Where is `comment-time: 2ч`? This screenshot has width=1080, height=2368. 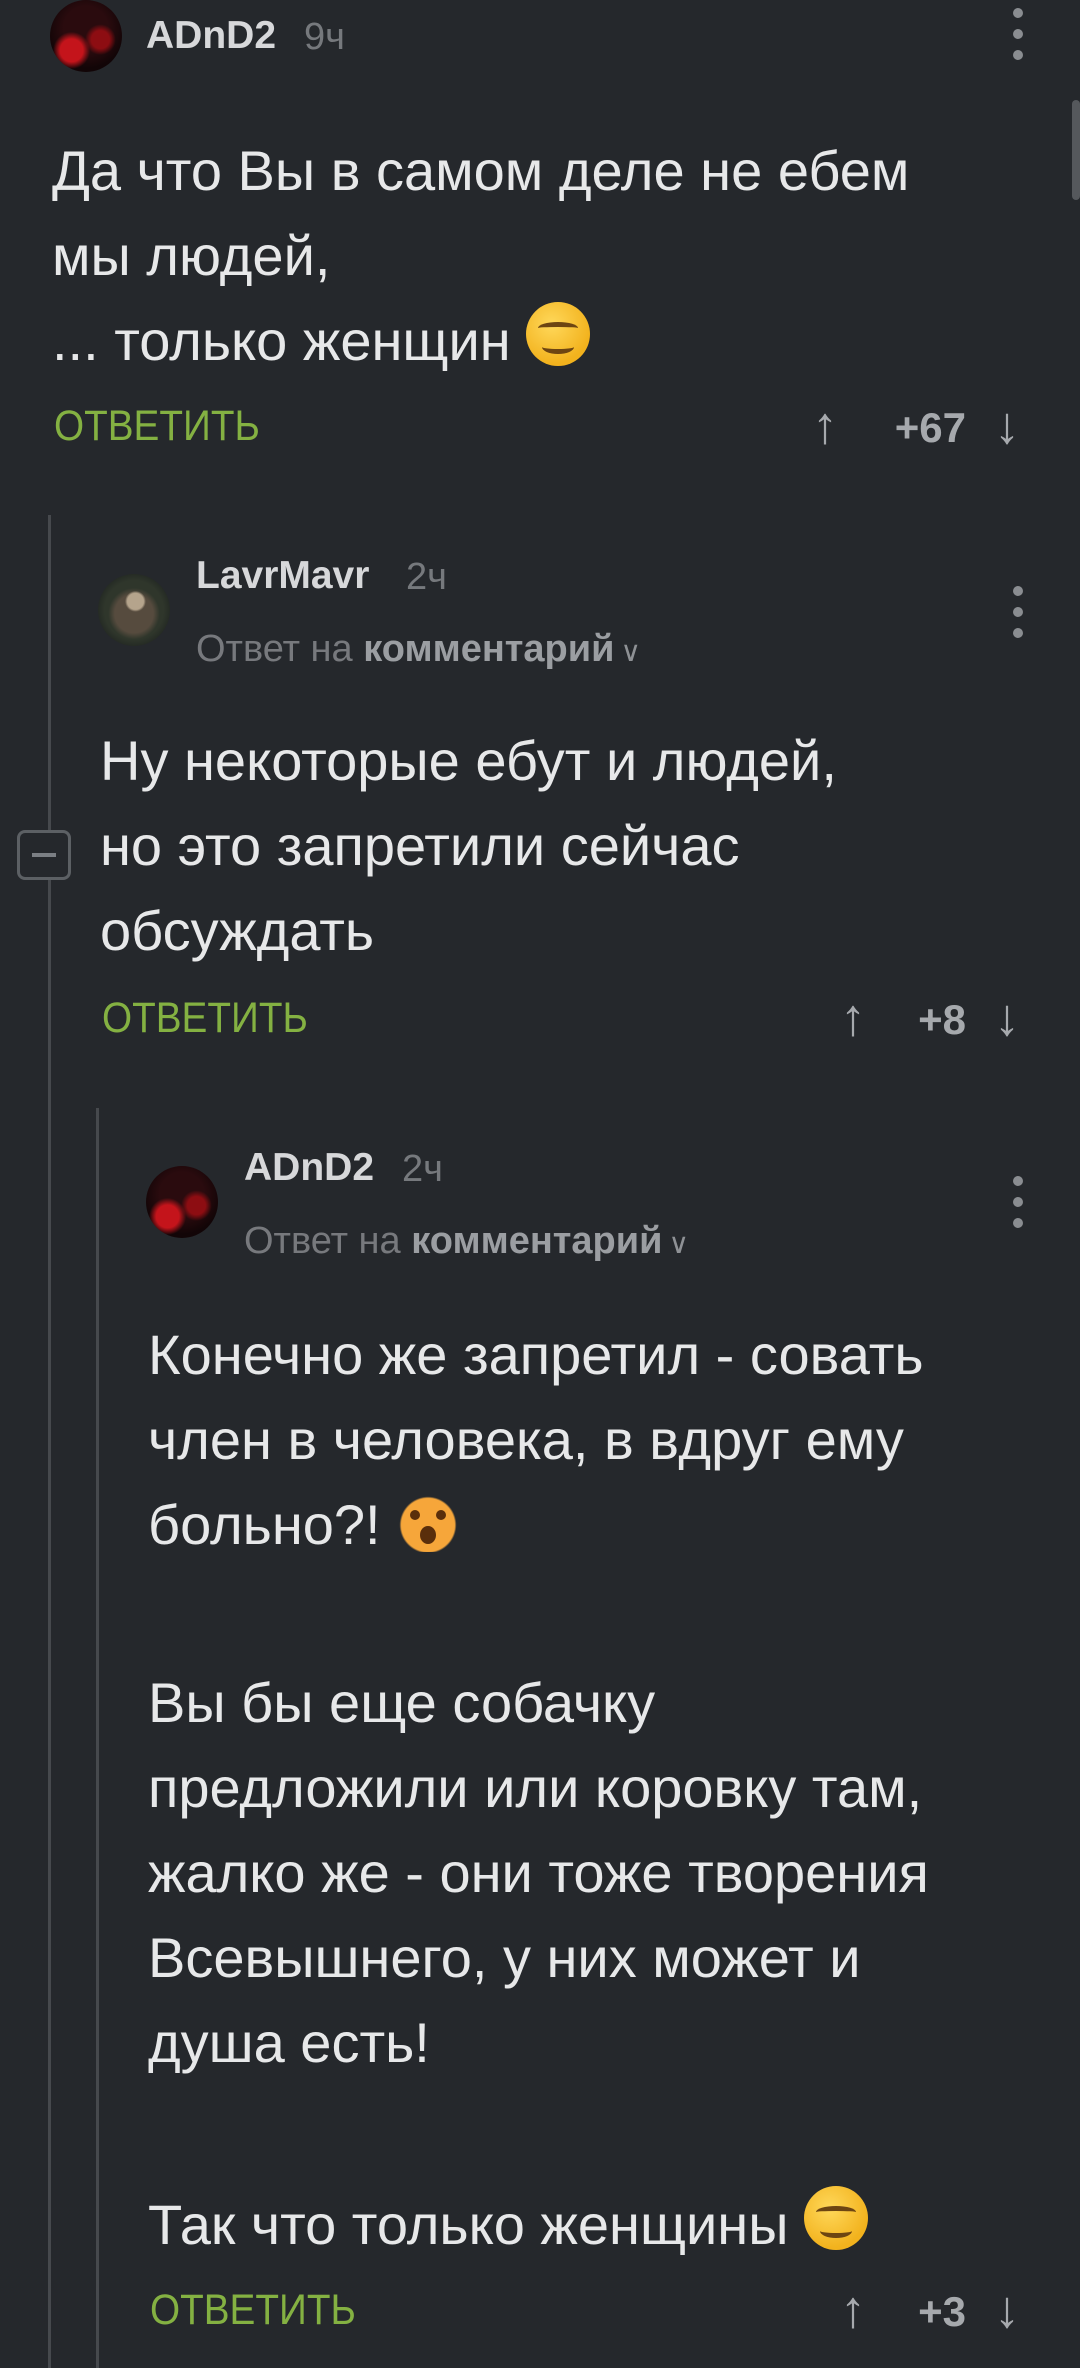
comment-time: 2ч is located at coordinates (422, 1169).